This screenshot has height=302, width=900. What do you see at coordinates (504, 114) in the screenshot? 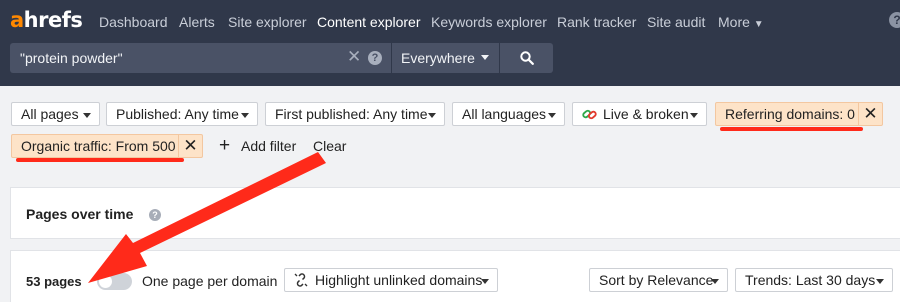
I see `languages-label: All languages` at bounding box center [504, 114].